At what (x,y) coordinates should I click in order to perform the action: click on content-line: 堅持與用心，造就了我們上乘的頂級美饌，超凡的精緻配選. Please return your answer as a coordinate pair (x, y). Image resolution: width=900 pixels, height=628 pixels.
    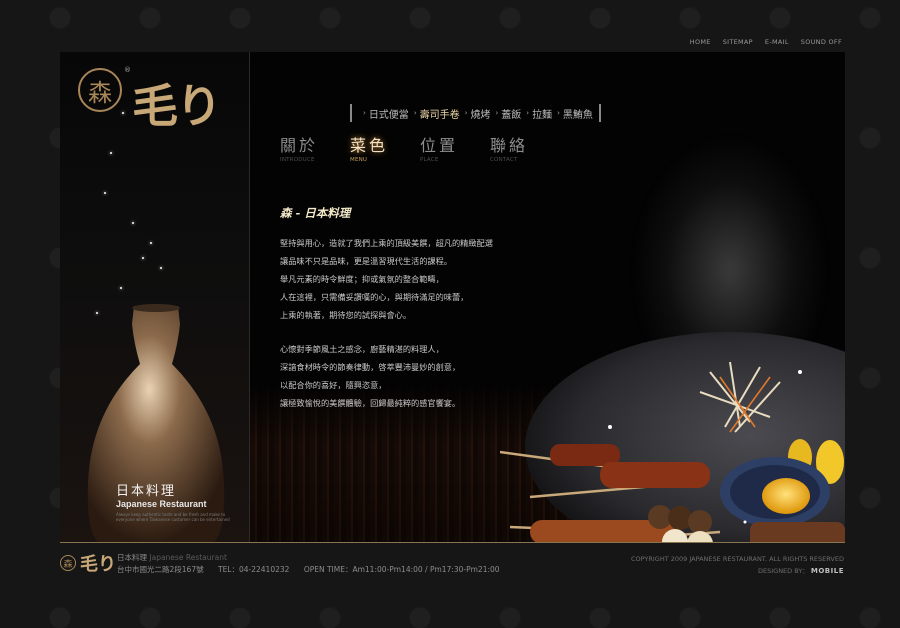
    Looking at the image, I should click on (386, 243).